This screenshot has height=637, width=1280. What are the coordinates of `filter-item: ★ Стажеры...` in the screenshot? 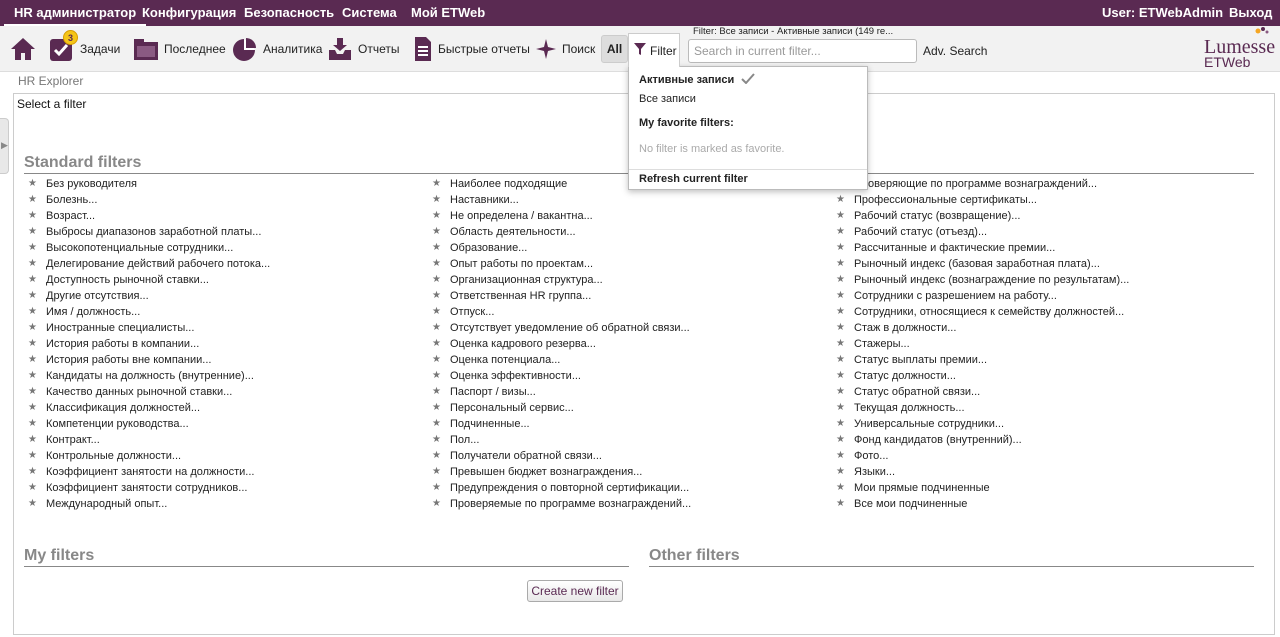 It's located at (982, 344).